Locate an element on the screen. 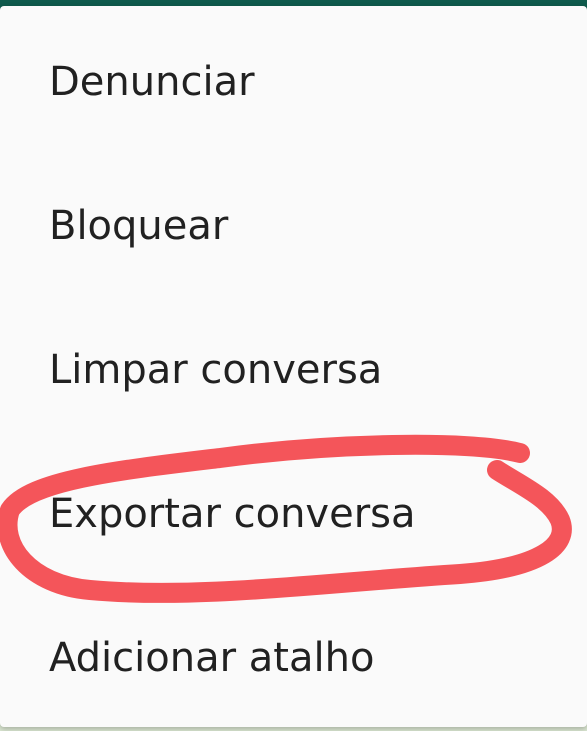 Image resolution: width=587 pixels, height=731 pixels. menu-item-label: Denunciar is located at coordinates (152, 82).